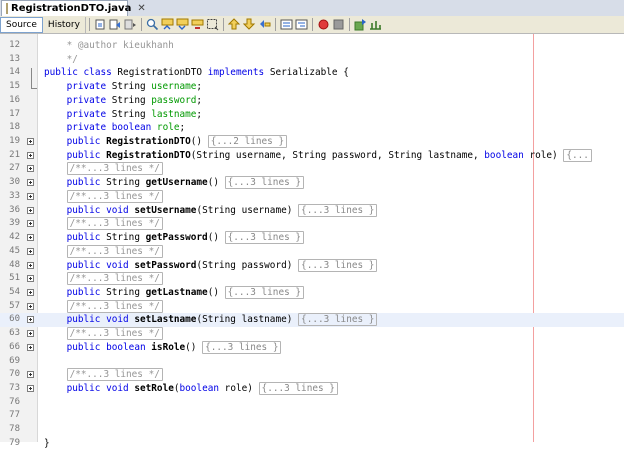 Image resolution: width=624 pixels, height=451 pixels. I want to click on back-icon, so click(115, 24).